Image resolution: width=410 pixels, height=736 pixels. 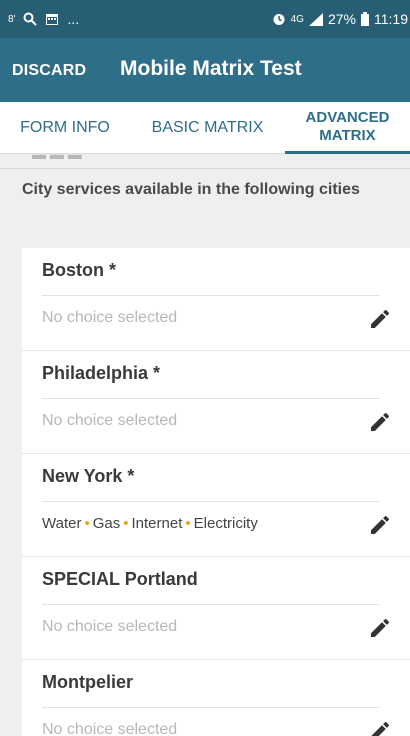 I want to click on tab-bar: FORM INFO BASIC MATRIX ADVANCED MATRIX, so click(x=205, y=128).